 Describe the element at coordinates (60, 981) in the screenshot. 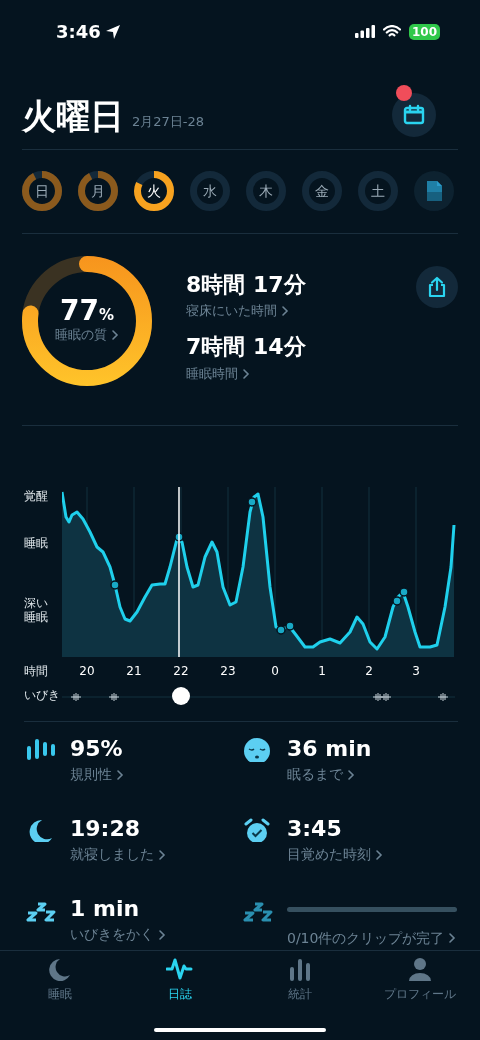

I see `nav-tab: 睡眠` at that location.